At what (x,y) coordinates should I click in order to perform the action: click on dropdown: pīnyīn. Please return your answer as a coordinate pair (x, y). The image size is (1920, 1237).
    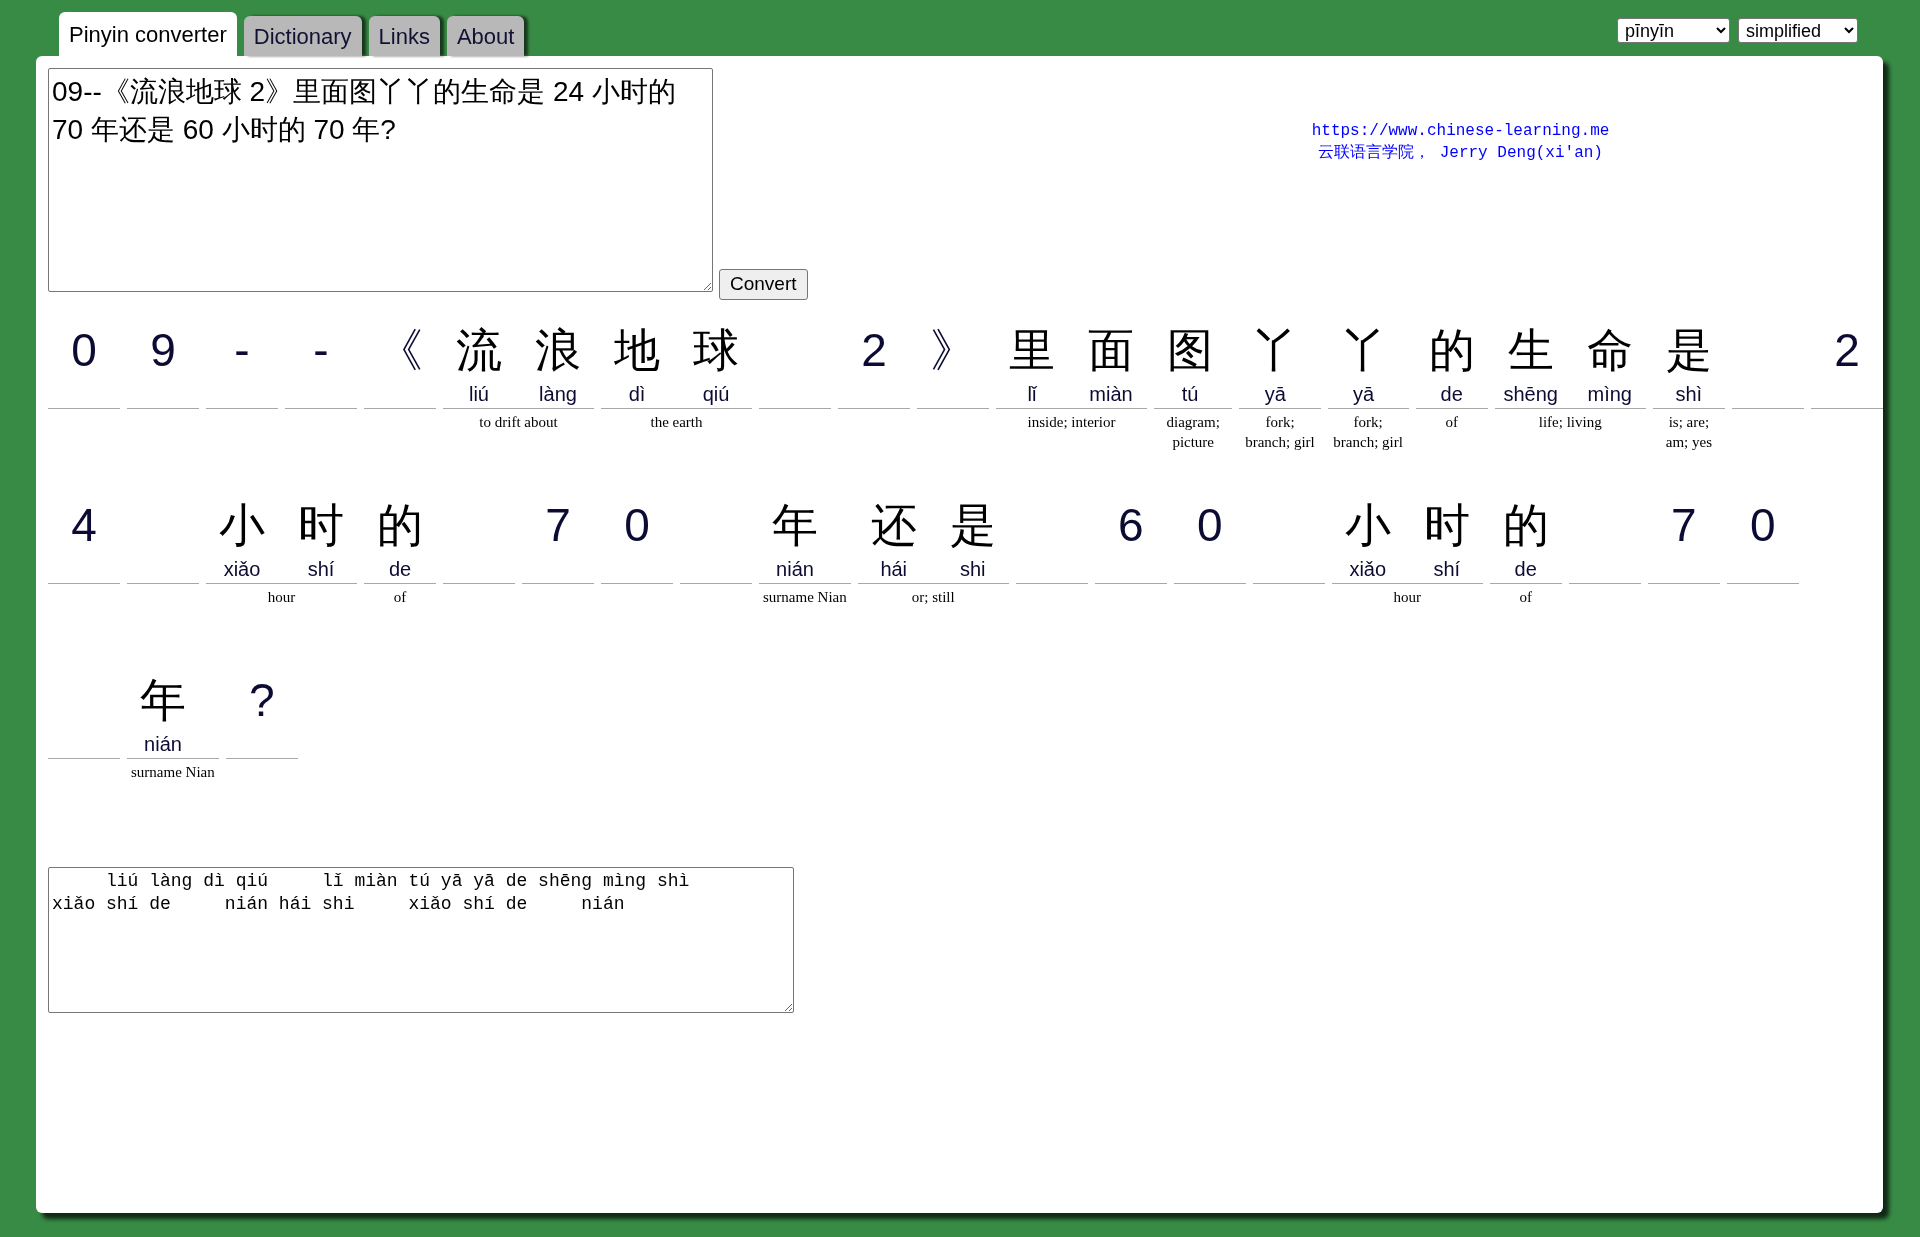
    Looking at the image, I should click on (1673, 30).